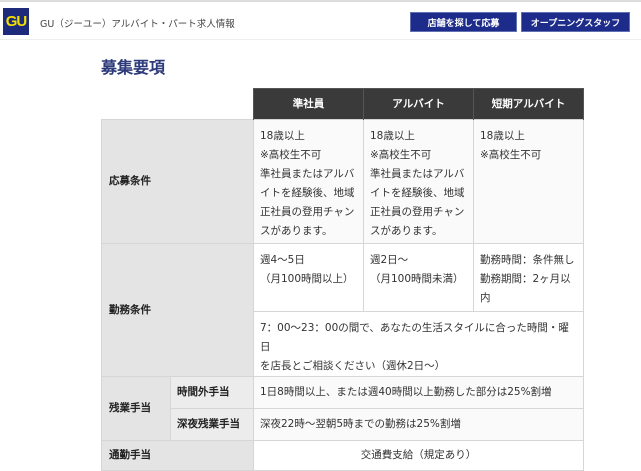 The image size is (641, 471). What do you see at coordinates (575, 22) in the screenshot?
I see `opening-staff-button: オープニングスタッフ` at bounding box center [575, 22].